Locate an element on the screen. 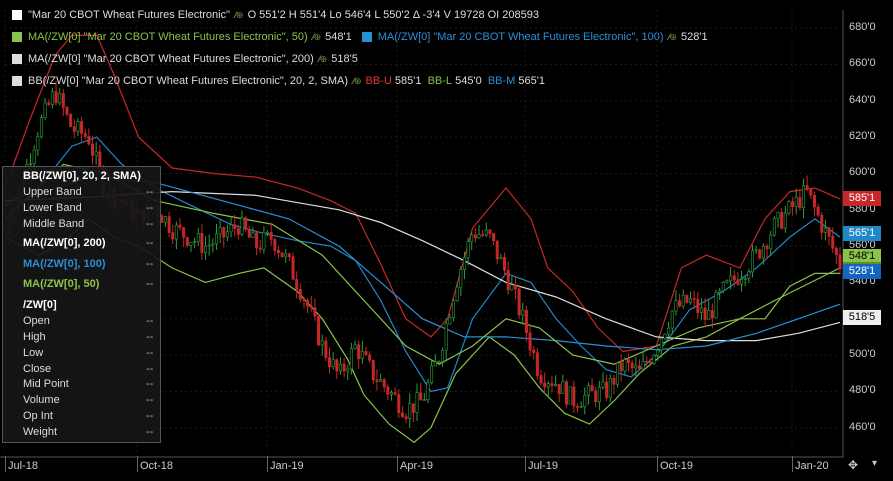 The image size is (893, 481). dw-row-lower-band: Lower Band is located at coordinates (52, 208).